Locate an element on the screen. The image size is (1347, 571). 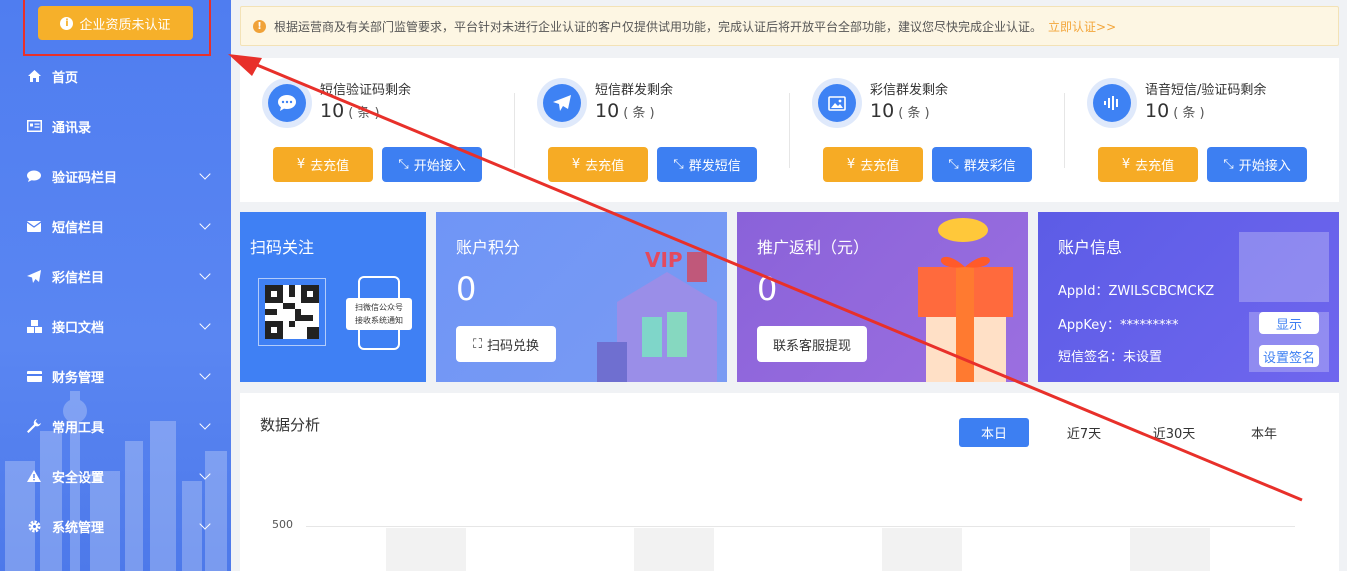
qr-code-icon is located at coordinates (292, 312).